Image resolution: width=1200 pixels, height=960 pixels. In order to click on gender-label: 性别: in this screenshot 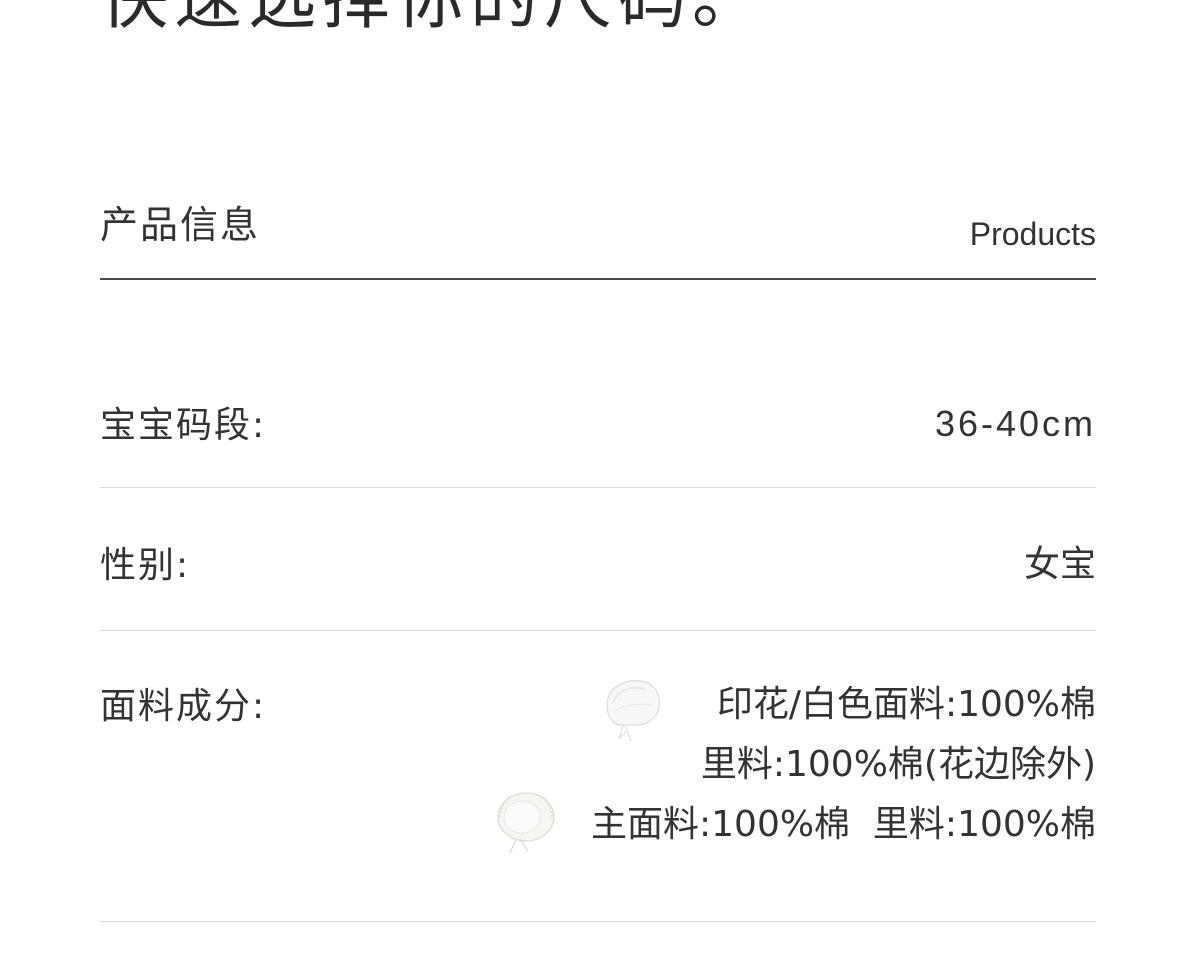, I will do `click(145, 565)`.